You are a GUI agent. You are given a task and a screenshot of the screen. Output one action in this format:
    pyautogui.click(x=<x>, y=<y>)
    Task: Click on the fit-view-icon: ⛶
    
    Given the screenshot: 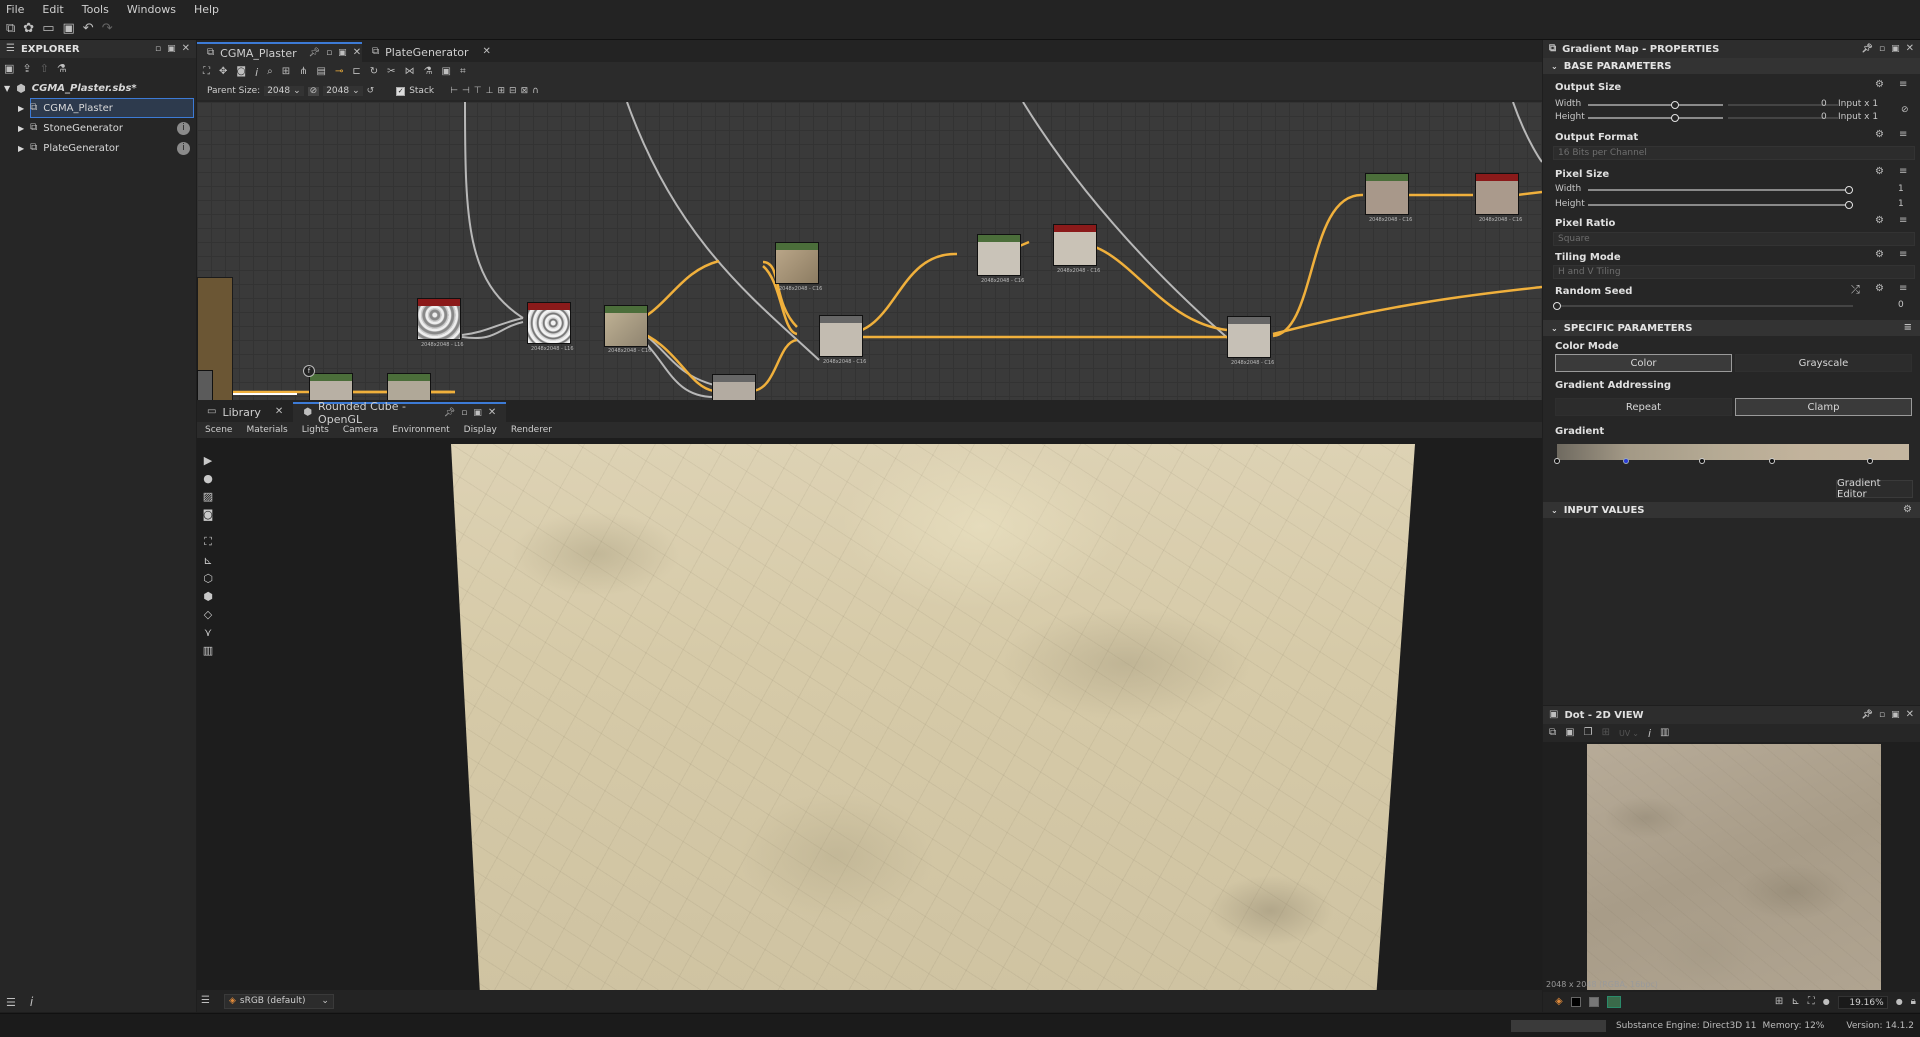 What is the action you would take?
    pyautogui.click(x=1811, y=1002)
    